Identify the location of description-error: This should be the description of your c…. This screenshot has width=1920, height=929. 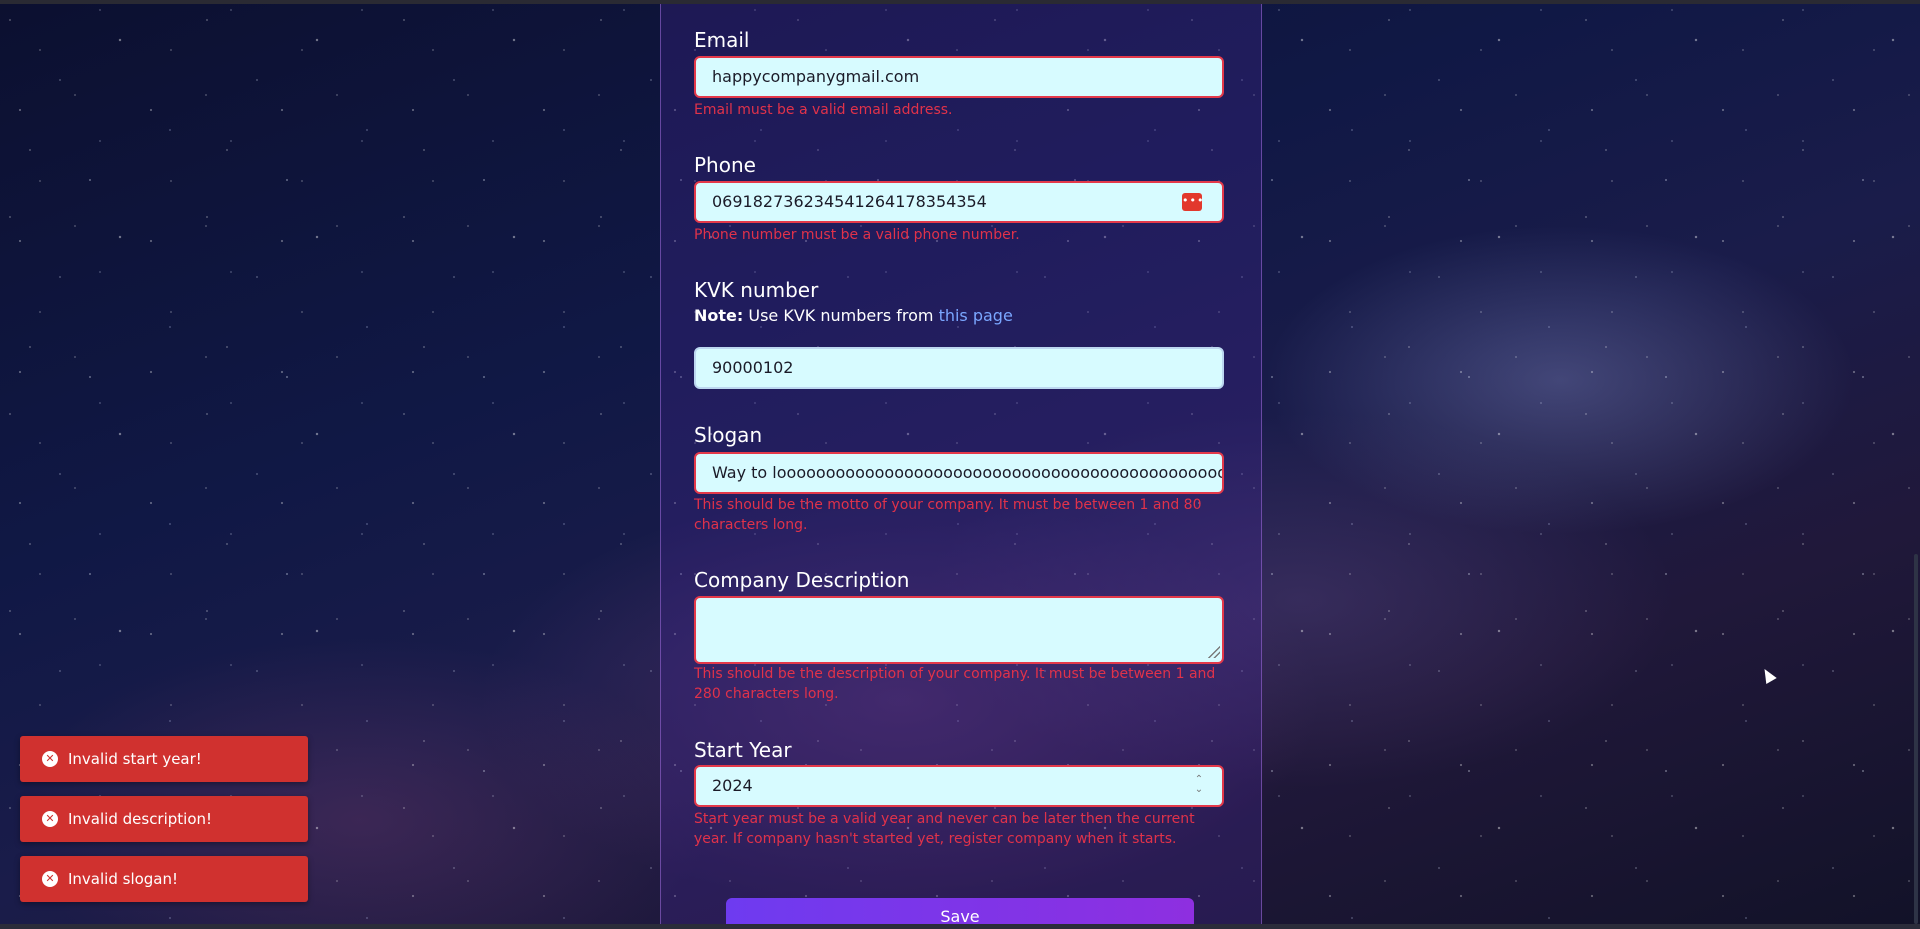
(955, 684).